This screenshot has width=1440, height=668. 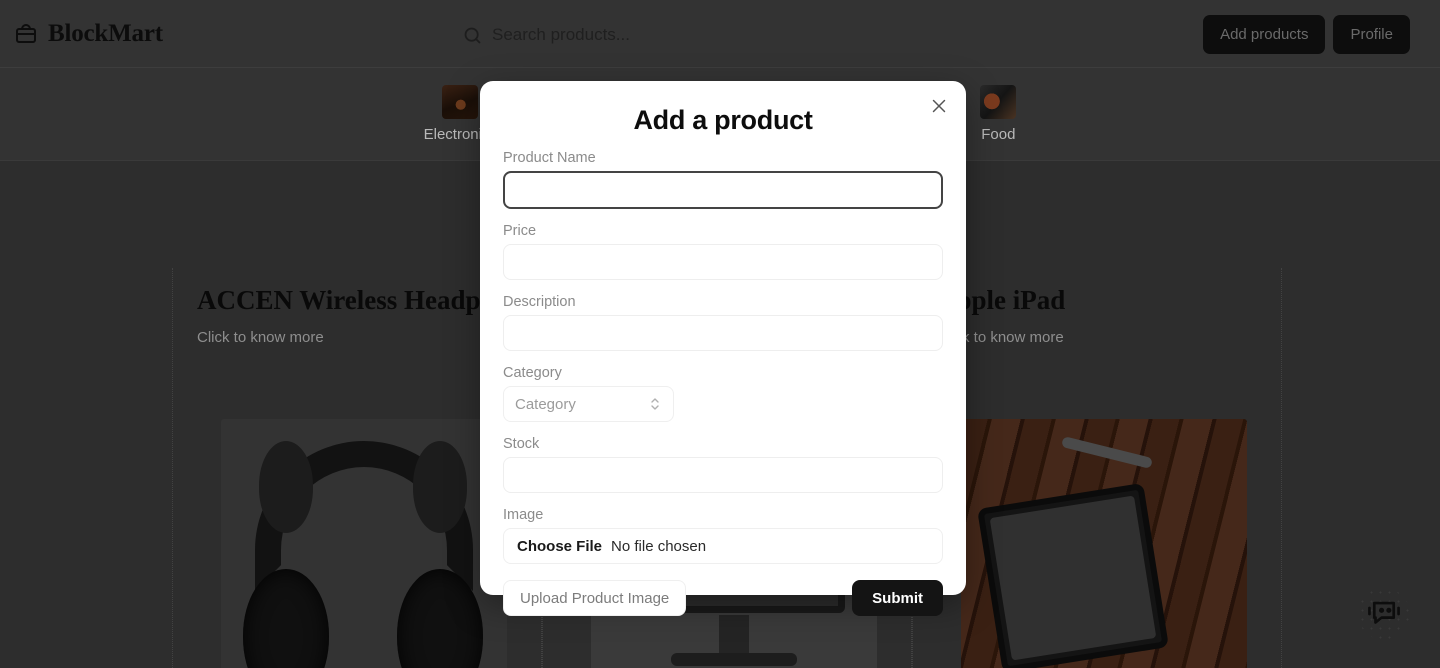 I want to click on field-product-name: Product Name, so click(x=723, y=179).